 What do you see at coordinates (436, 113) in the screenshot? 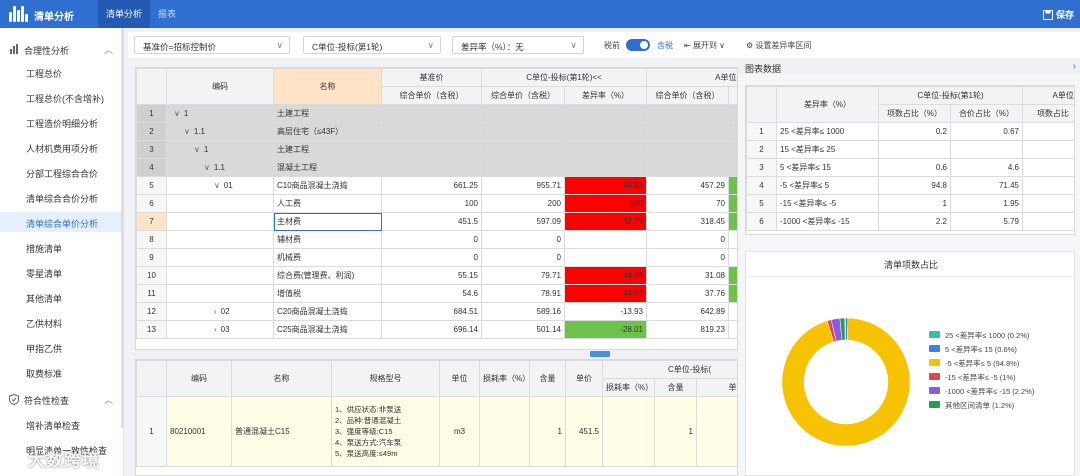
I see `table-row: 1 ∨ 1 土建工程` at bounding box center [436, 113].